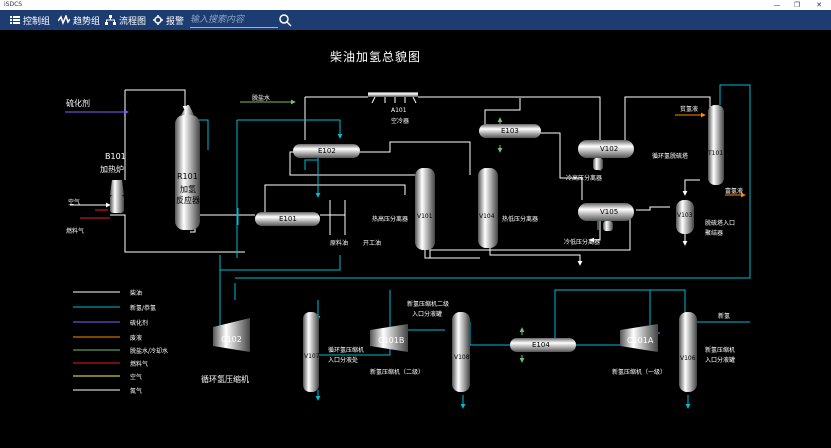  I want to click on a101-name-label: 空冷器, so click(400, 121).